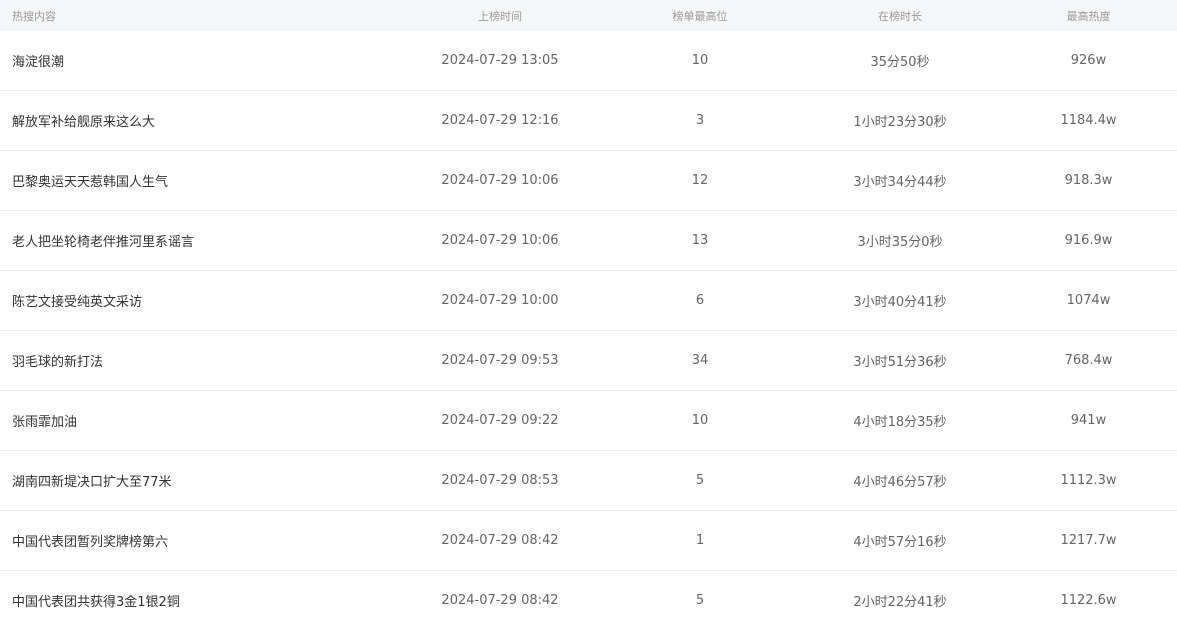 This screenshot has height=624, width=1177. What do you see at coordinates (200, 480) in the screenshot?
I see `row-content-link: 湖南四新堤决口扩大至77米` at bounding box center [200, 480].